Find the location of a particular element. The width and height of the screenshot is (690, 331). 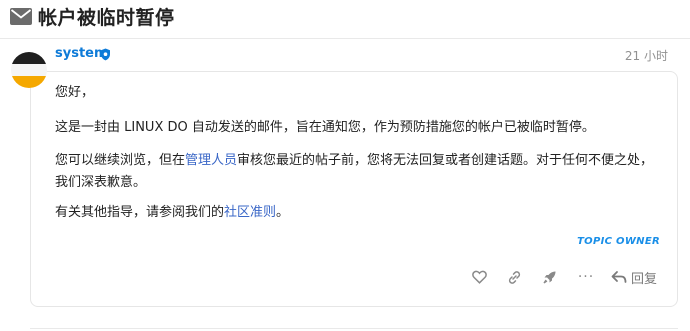

topic-header: 帐户被临时暂停 is located at coordinates (92, 16).